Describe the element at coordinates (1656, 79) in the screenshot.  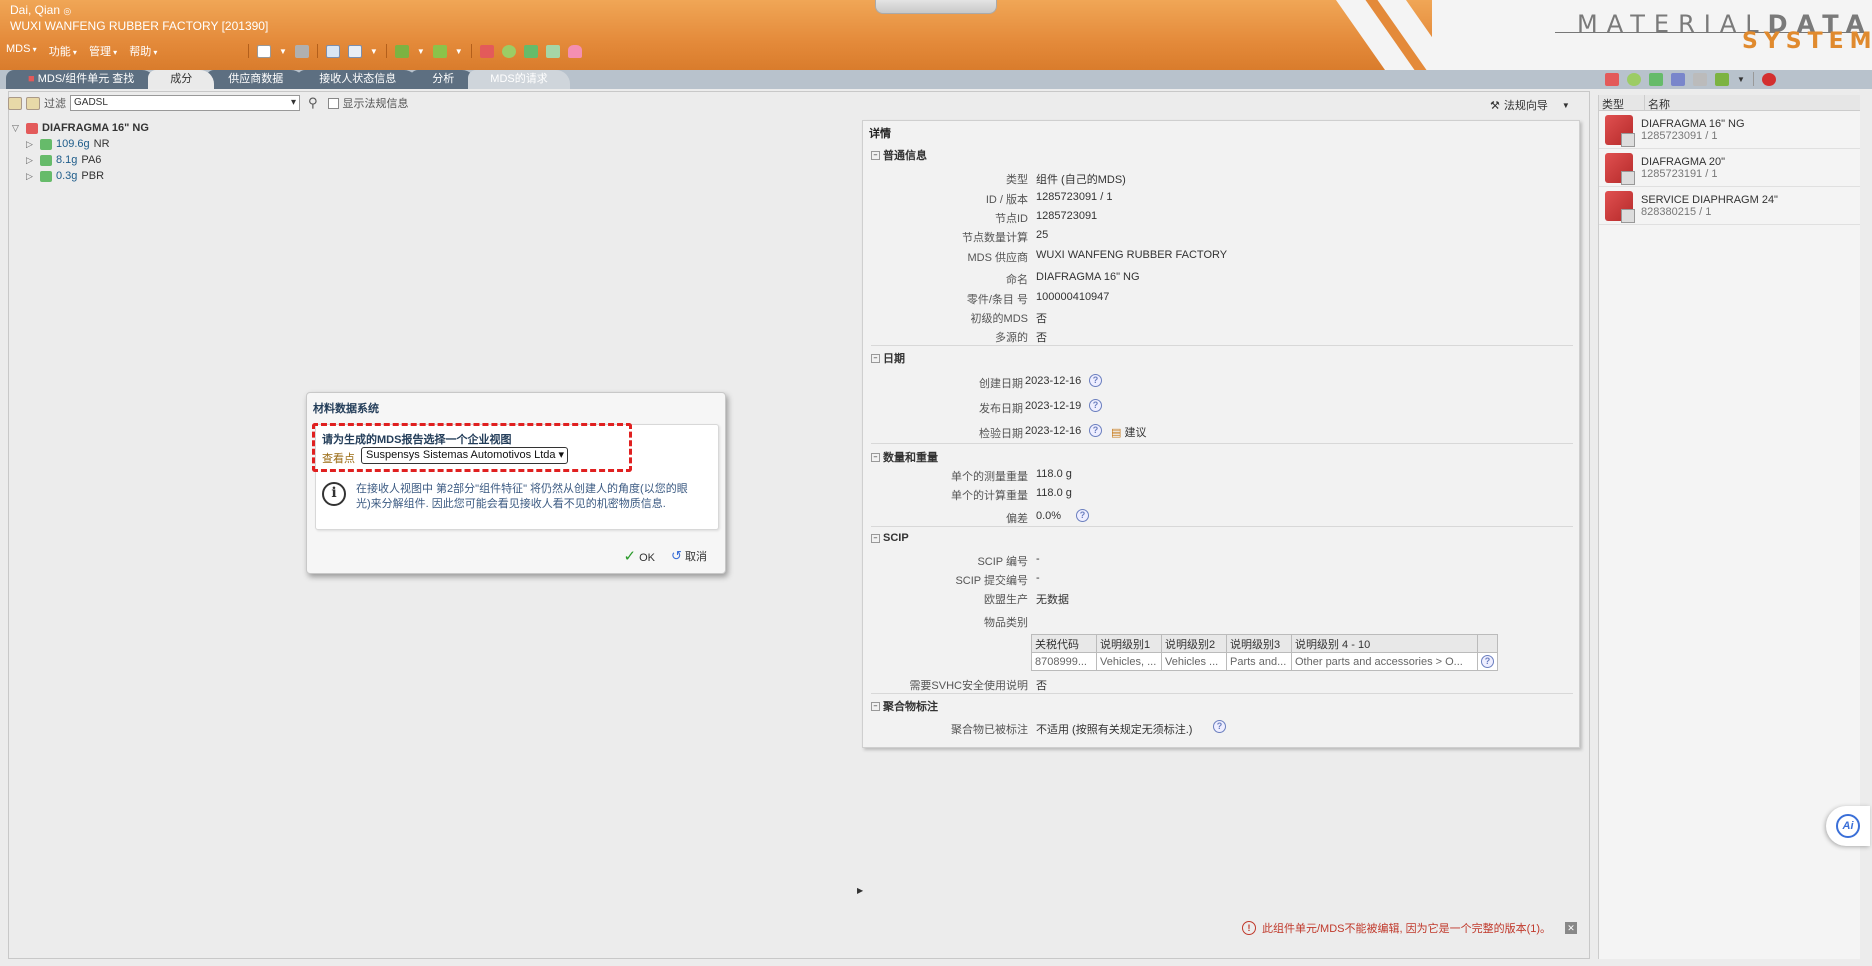
I see `add-substance-icon` at that location.